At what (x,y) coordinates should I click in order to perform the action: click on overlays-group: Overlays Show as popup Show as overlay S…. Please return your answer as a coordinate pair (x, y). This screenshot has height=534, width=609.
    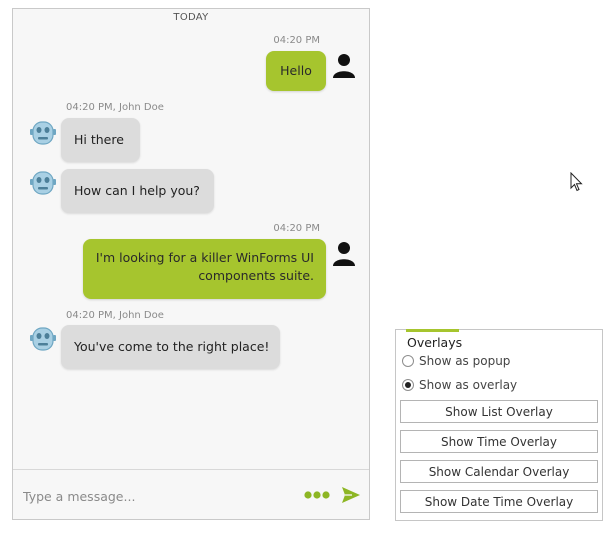
    Looking at the image, I should click on (499, 425).